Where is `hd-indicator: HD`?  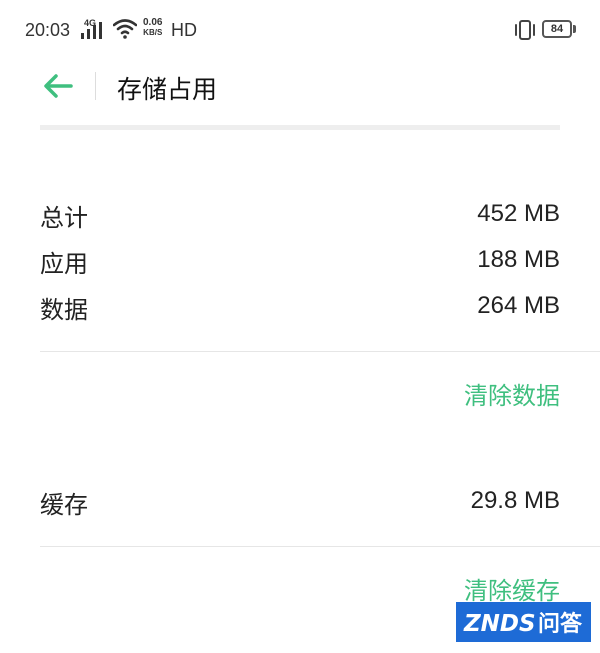 hd-indicator: HD is located at coordinates (184, 30).